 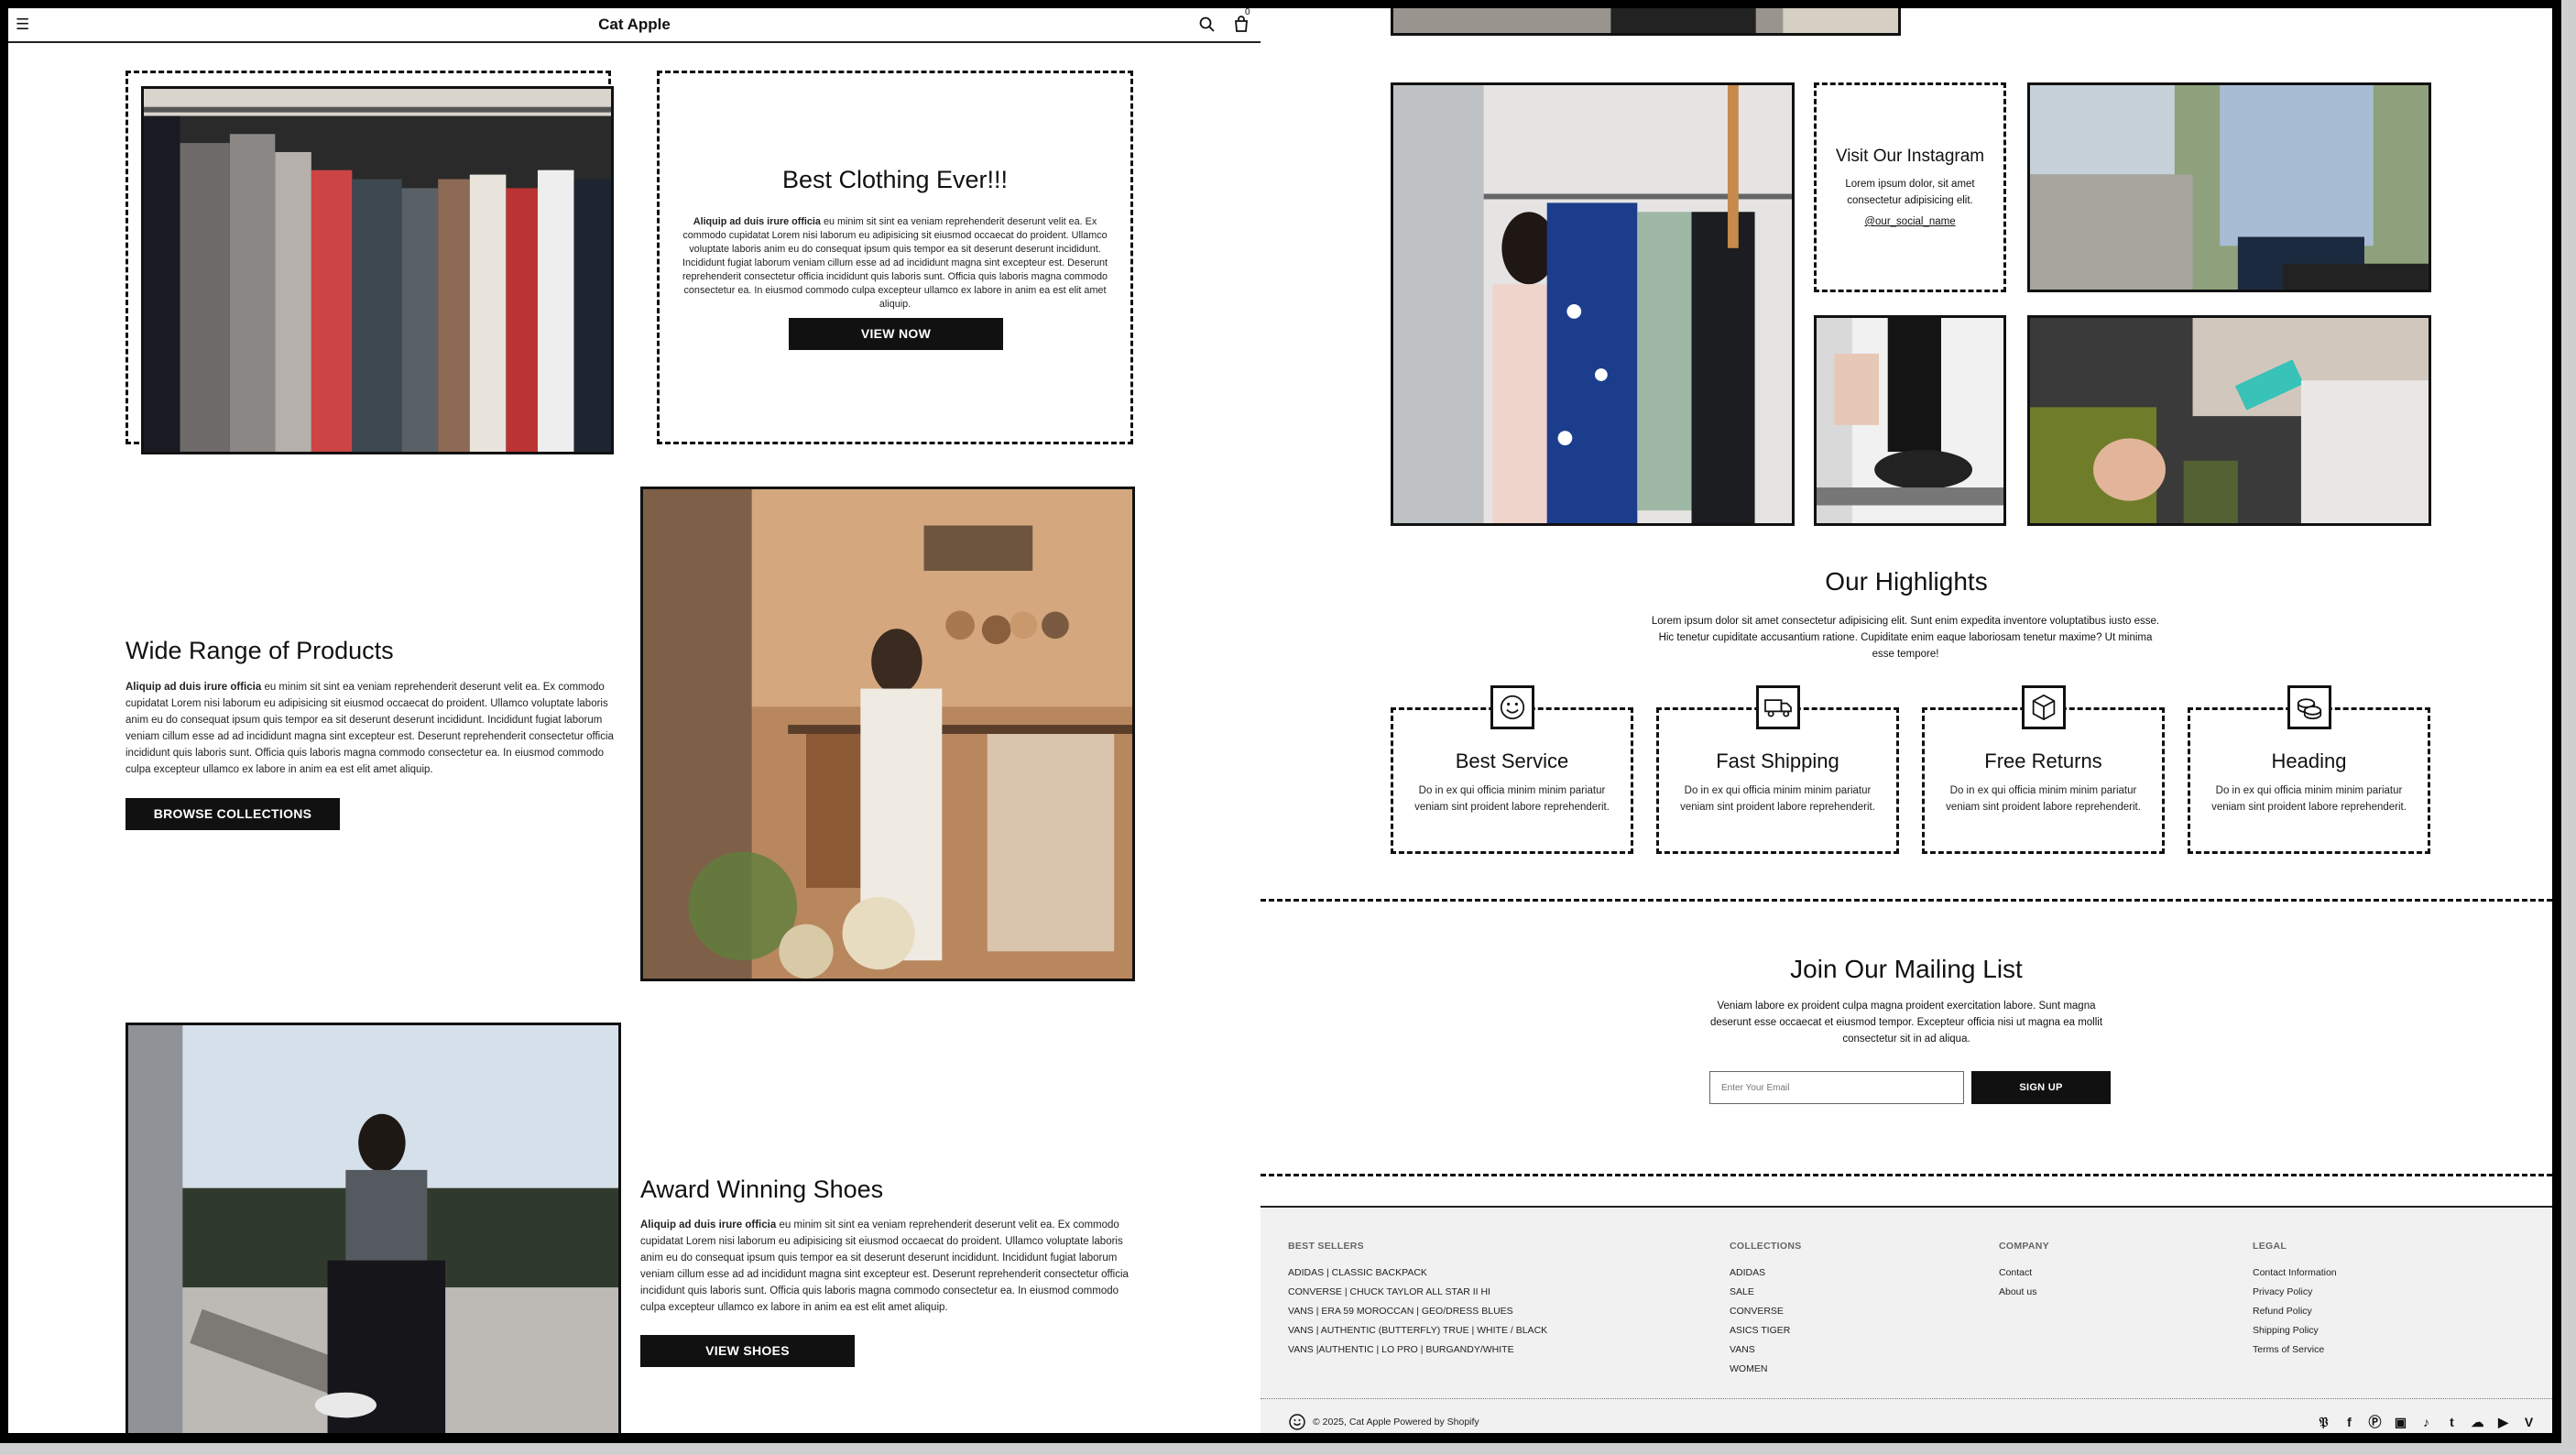 I want to click on footer-link: Contact, so click(x=2024, y=1273).